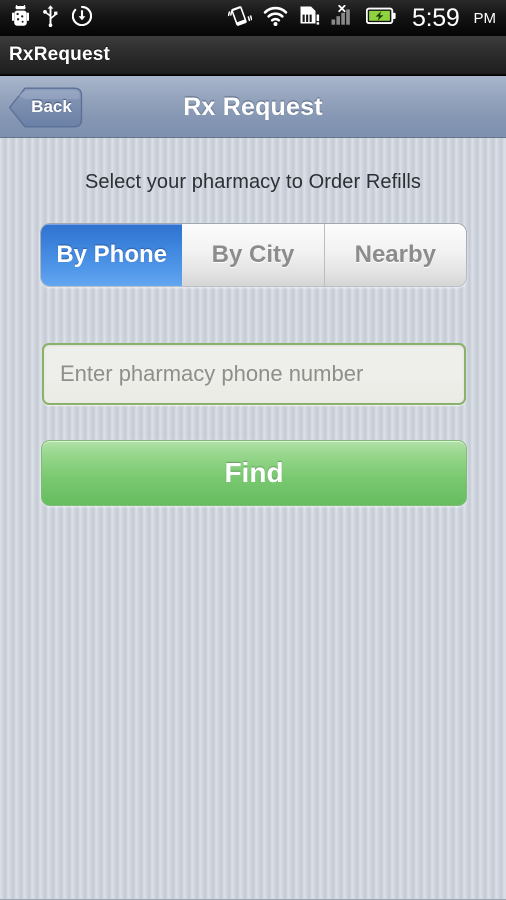 This screenshot has height=900, width=506. I want to click on tab-nearby: Nearby, so click(394, 255).